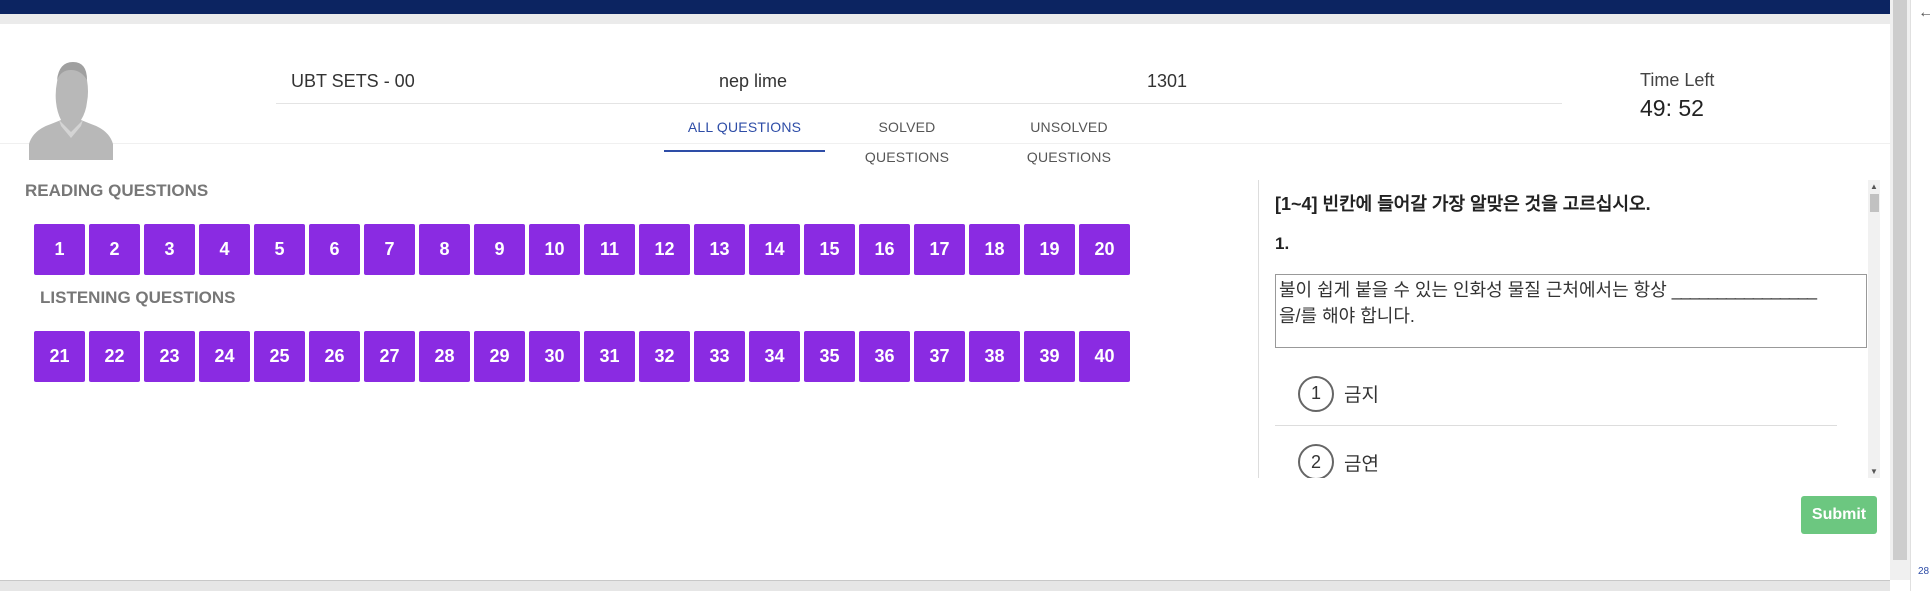 This screenshot has height=591, width=1930. What do you see at coordinates (117, 190) in the screenshot?
I see `reading-section-title: READING QUESTIONS` at bounding box center [117, 190].